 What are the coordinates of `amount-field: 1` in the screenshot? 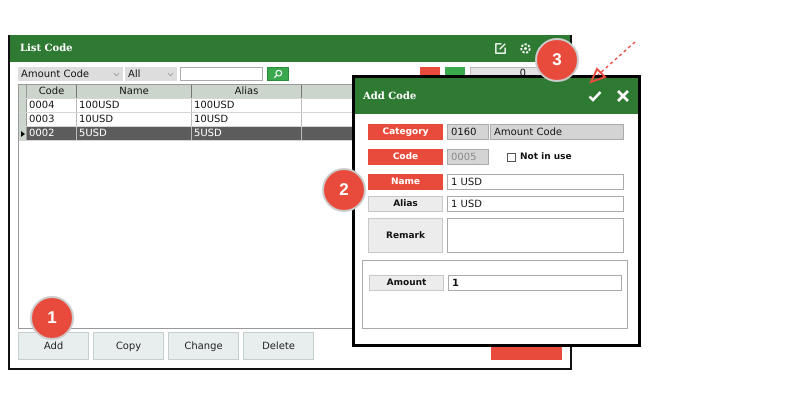 It's located at (535, 283).